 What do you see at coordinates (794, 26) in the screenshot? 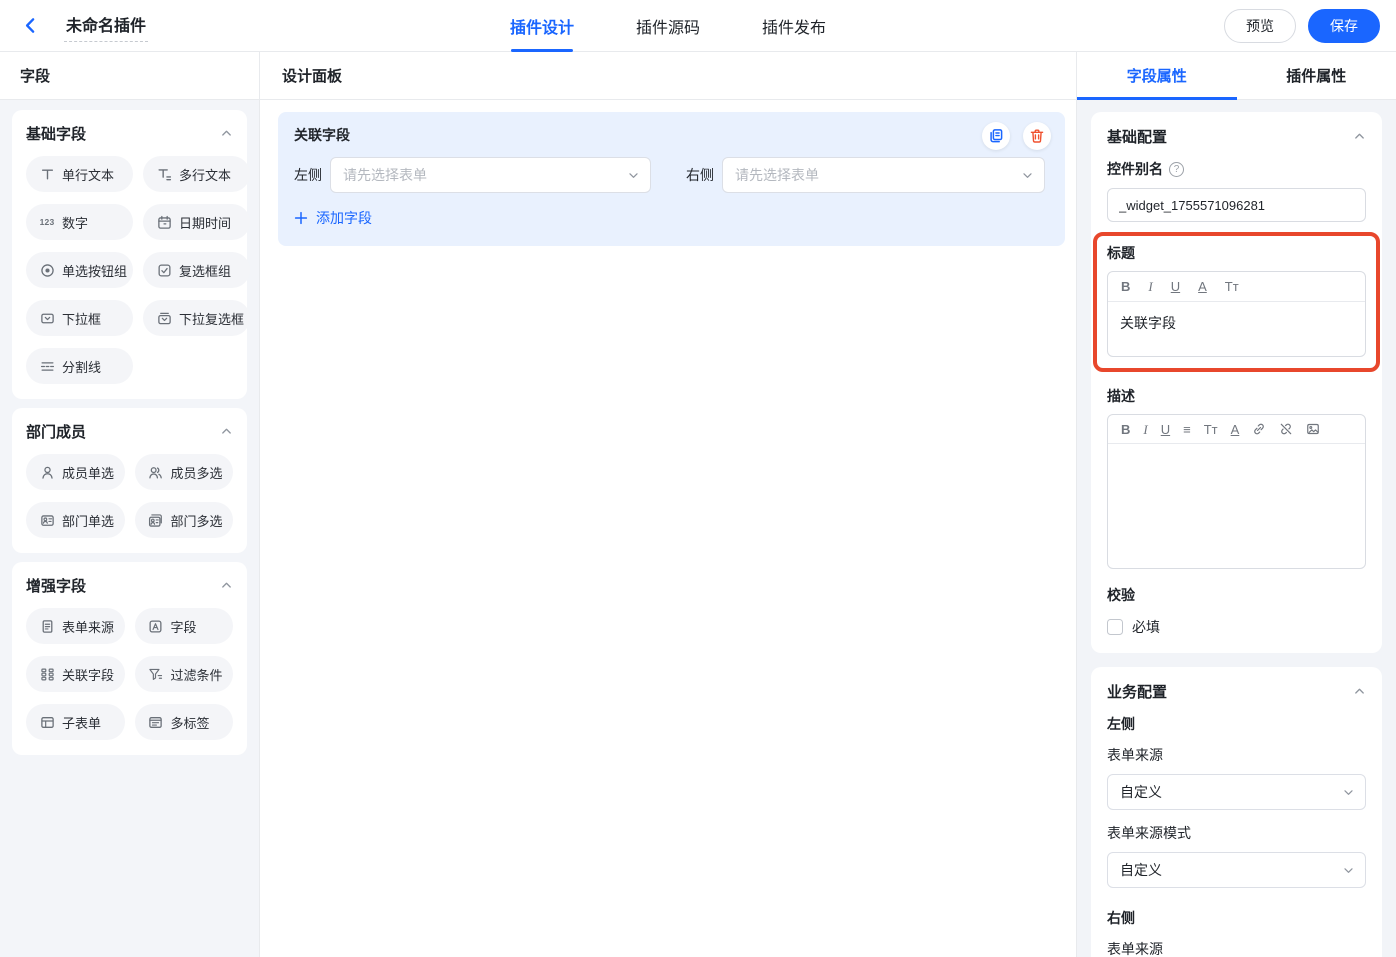
I see `tab-plugin-publish: 插件发布` at bounding box center [794, 26].